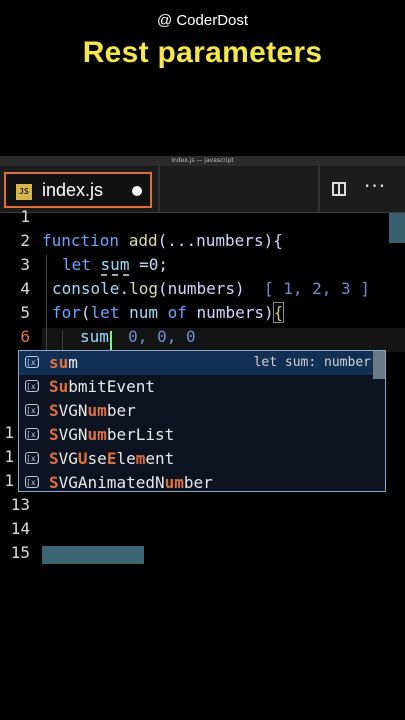  I want to click on suggestion-label: SVGAnimatedNumber, so click(131, 482).